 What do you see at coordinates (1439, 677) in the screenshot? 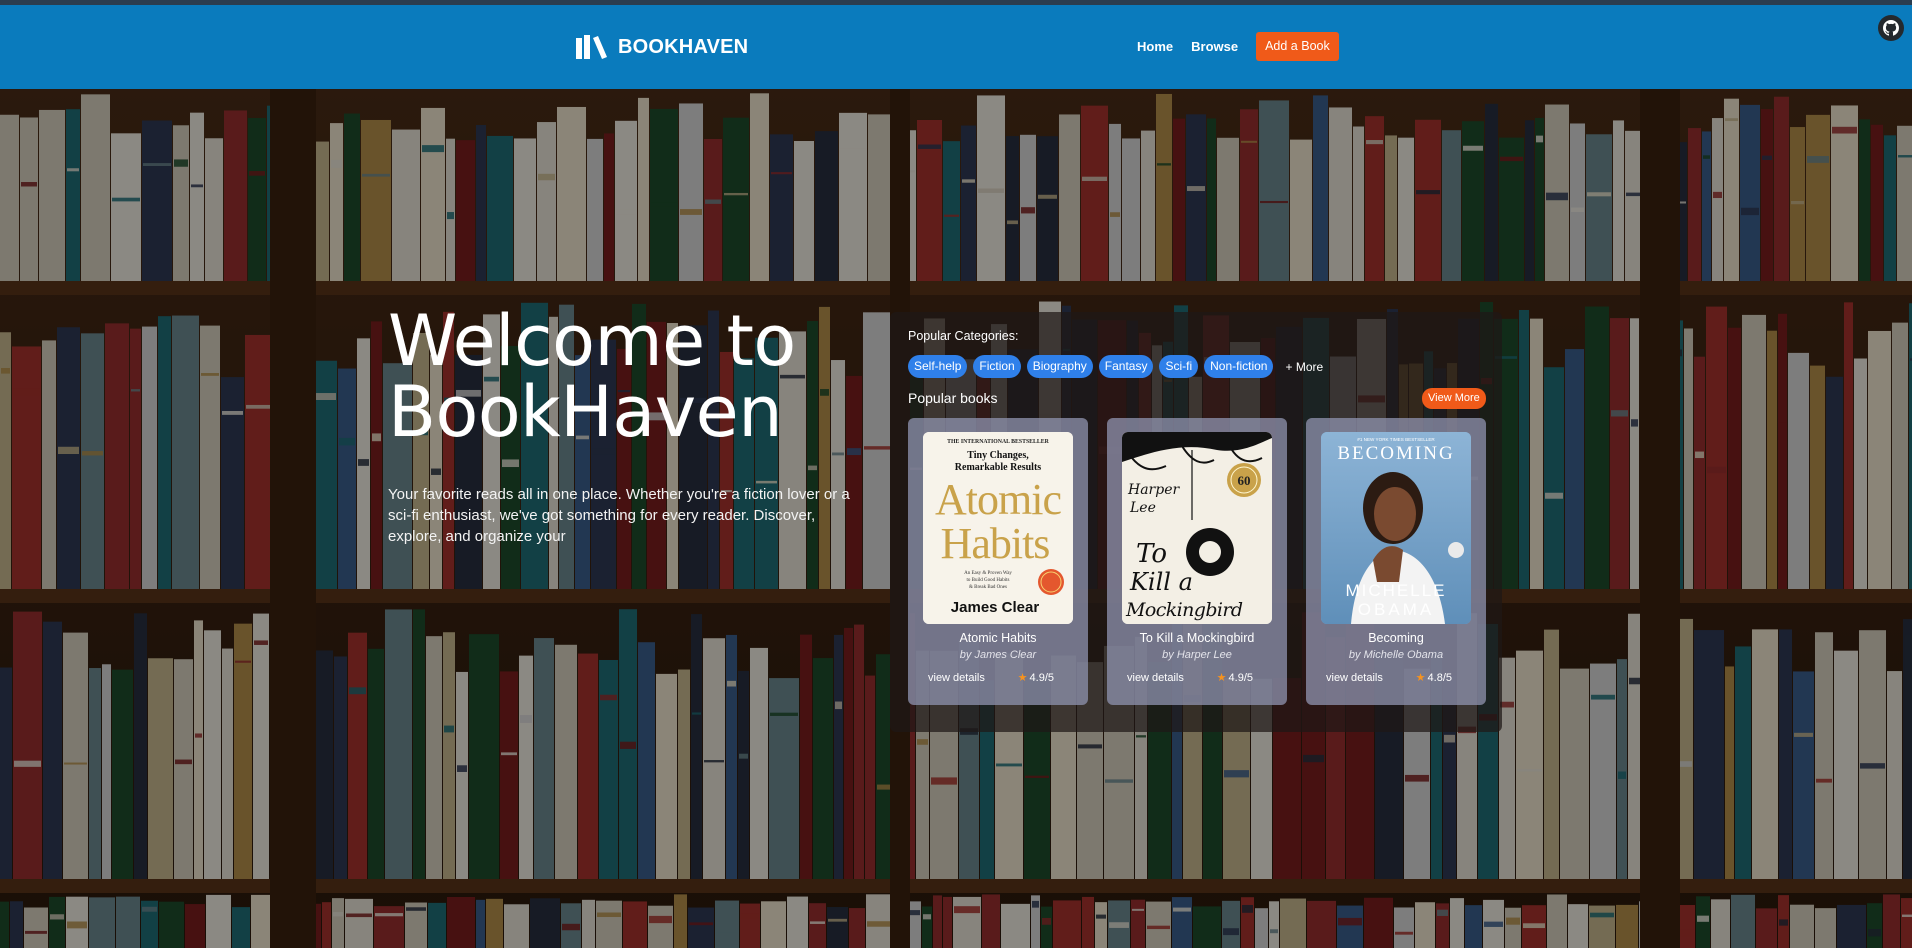
I see `rating-value: 4.8/5` at bounding box center [1439, 677].